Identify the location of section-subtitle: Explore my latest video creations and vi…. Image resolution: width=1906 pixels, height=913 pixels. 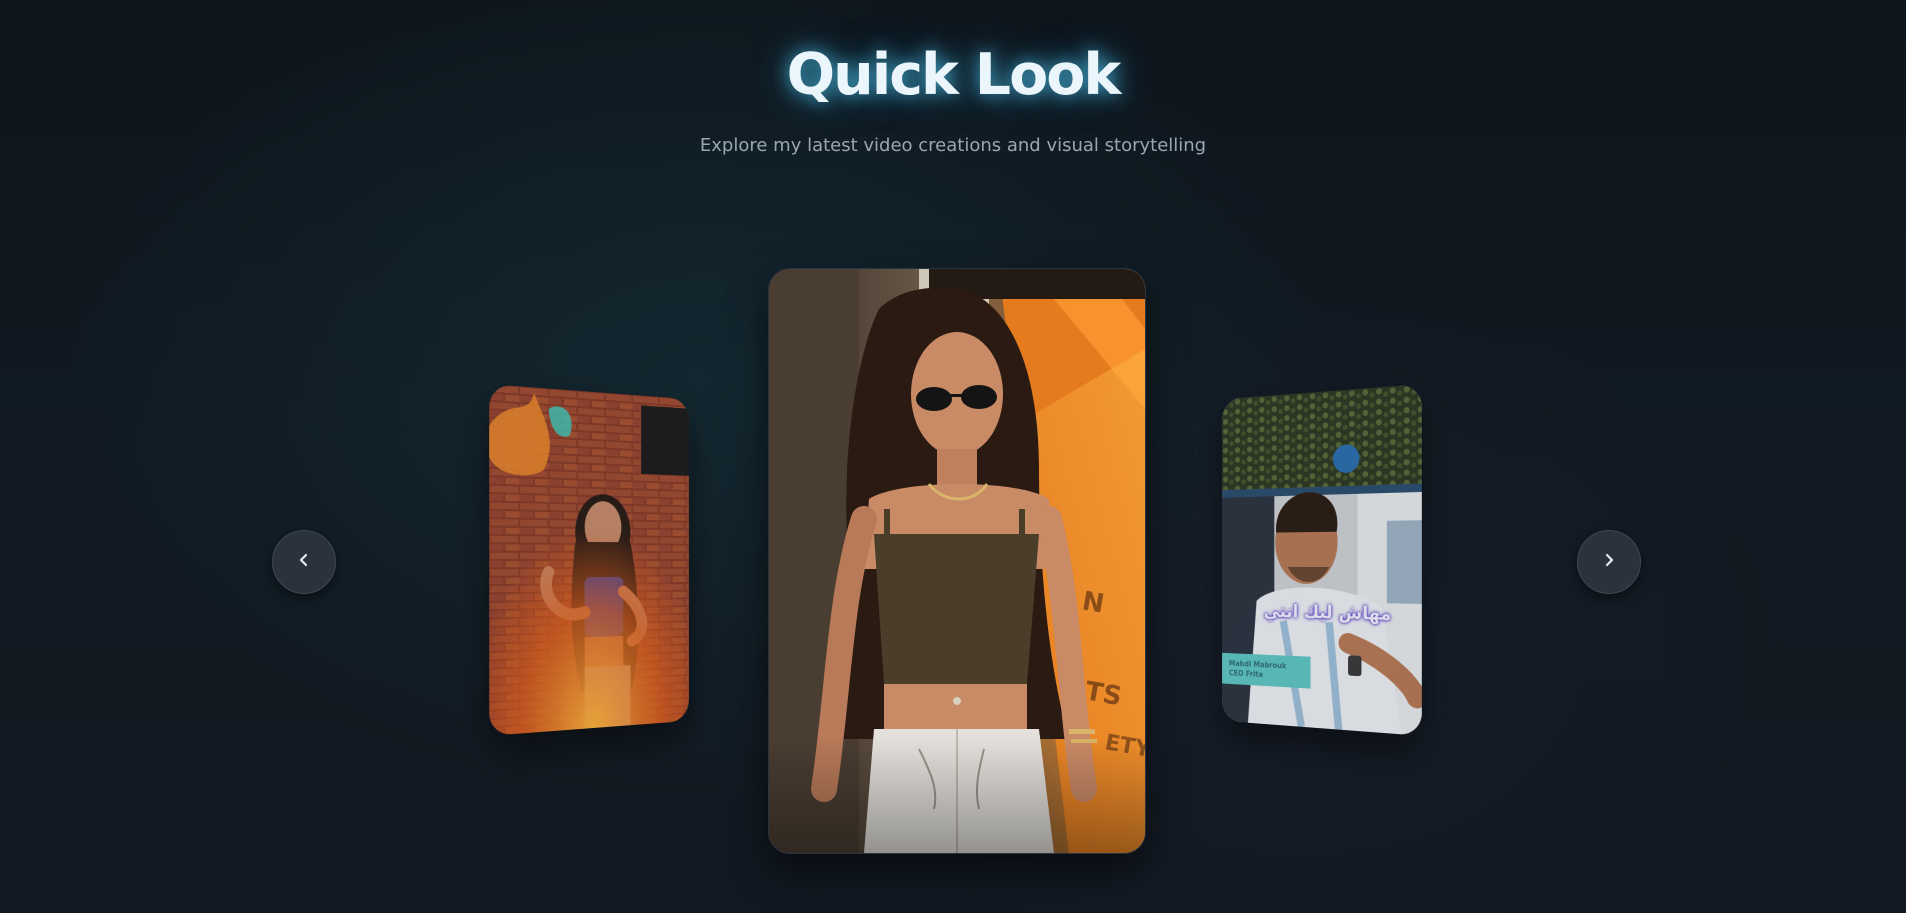
(953, 145).